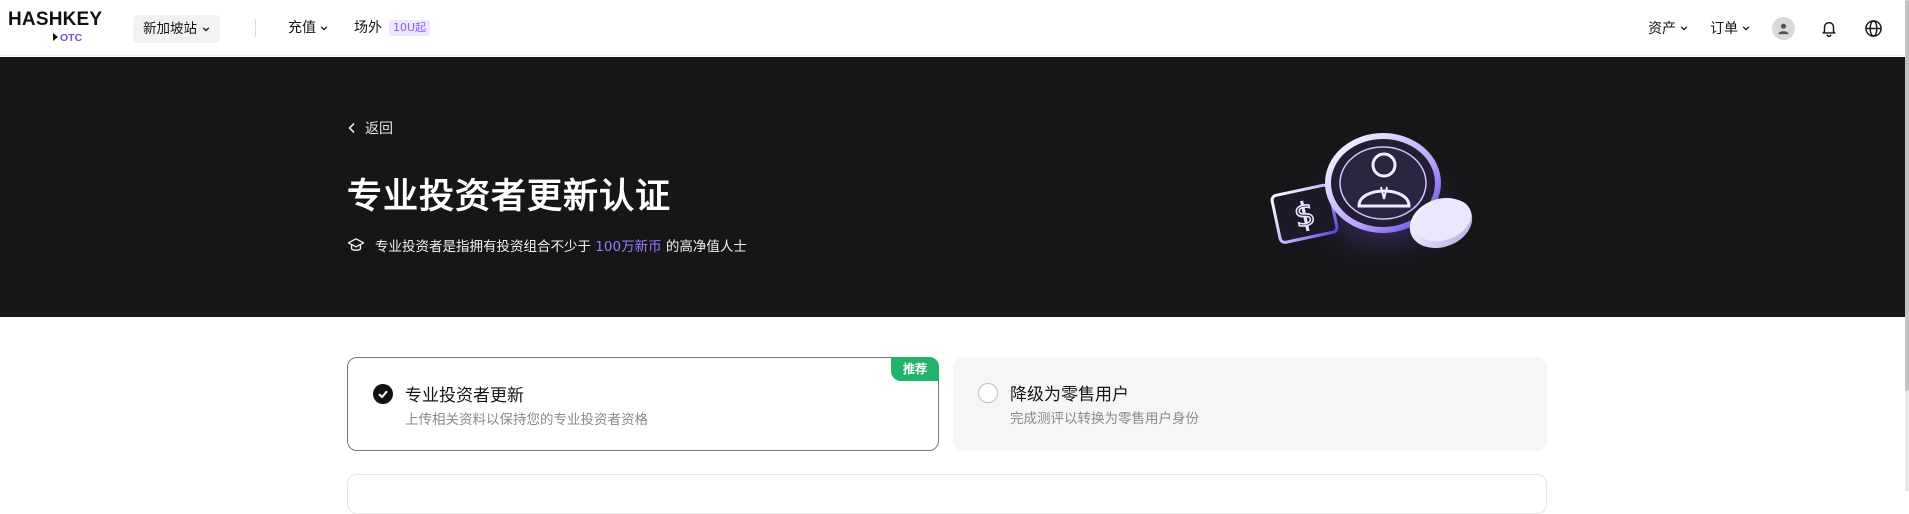 The image size is (1909, 514). I want to click on logo-wordmark: HASHKEY, so click(55, 19).